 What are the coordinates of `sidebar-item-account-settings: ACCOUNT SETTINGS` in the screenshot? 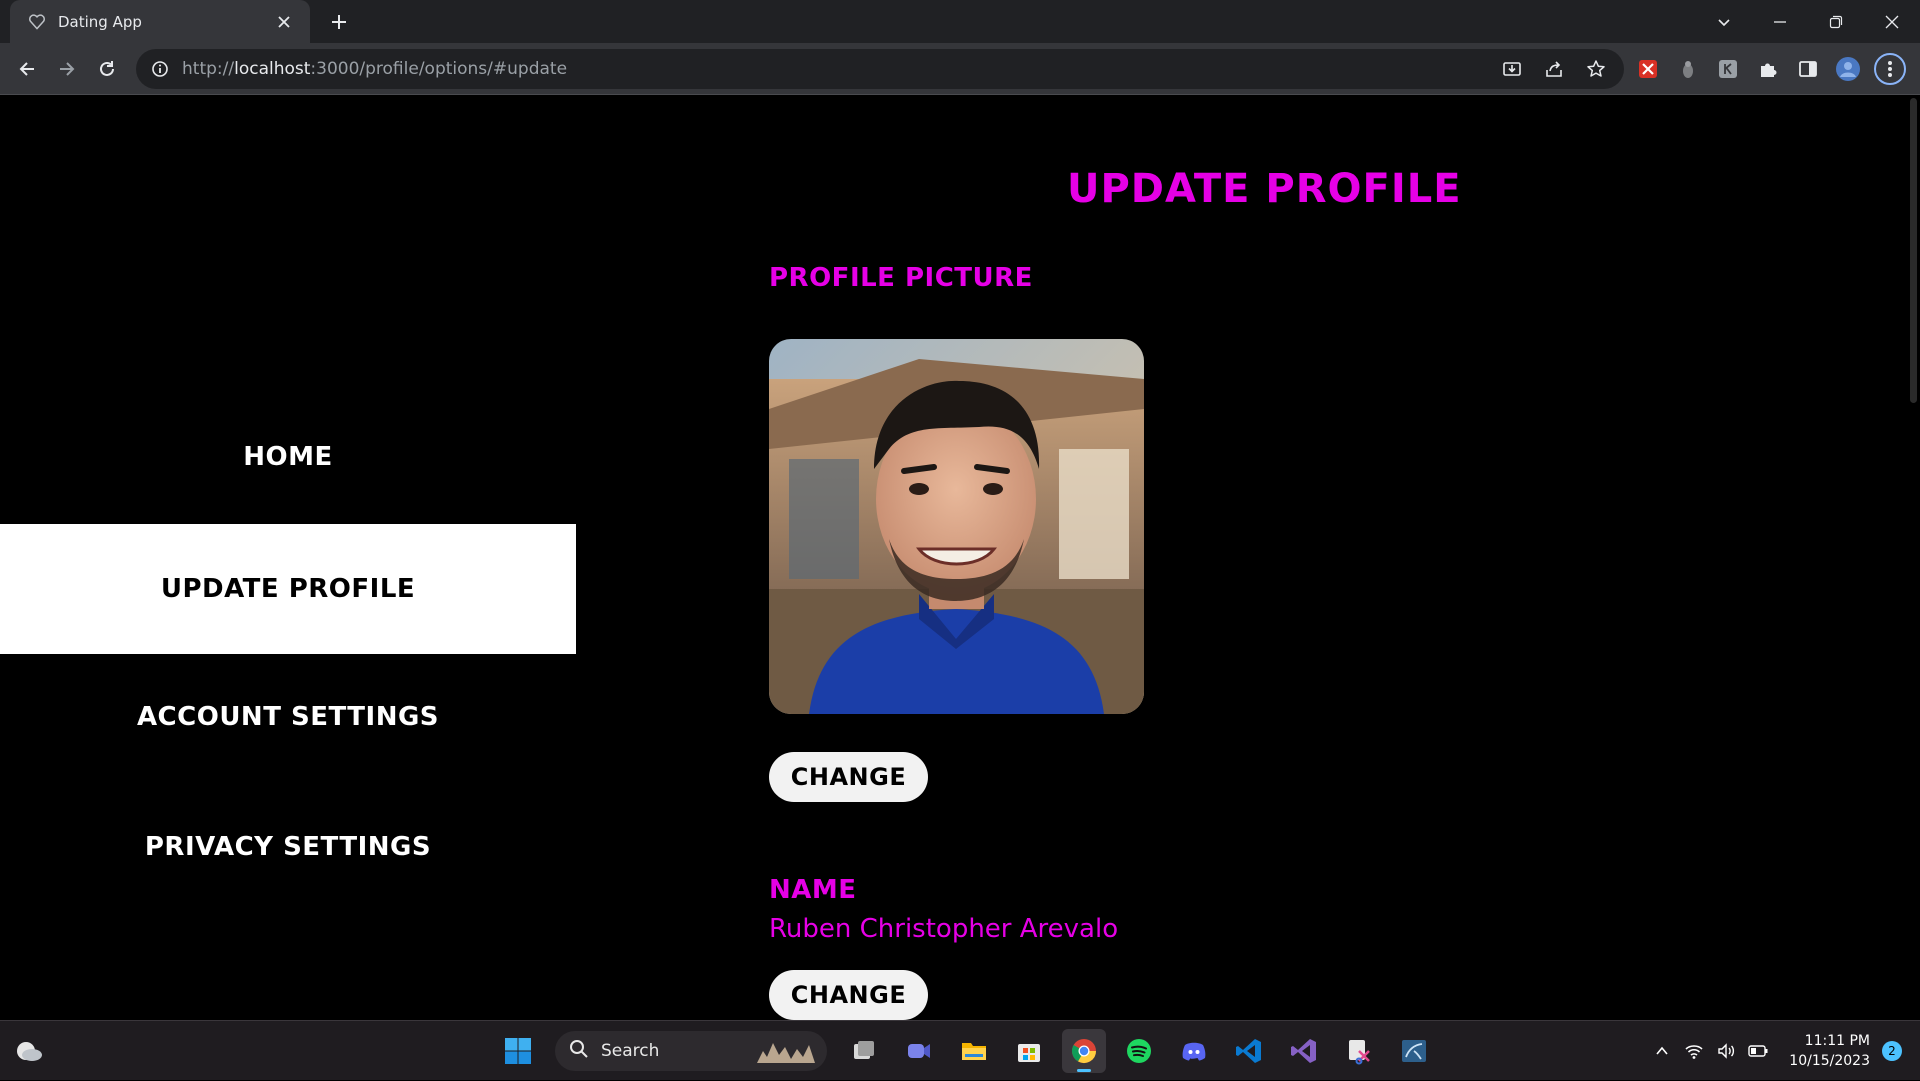 It's located at (288, 717).